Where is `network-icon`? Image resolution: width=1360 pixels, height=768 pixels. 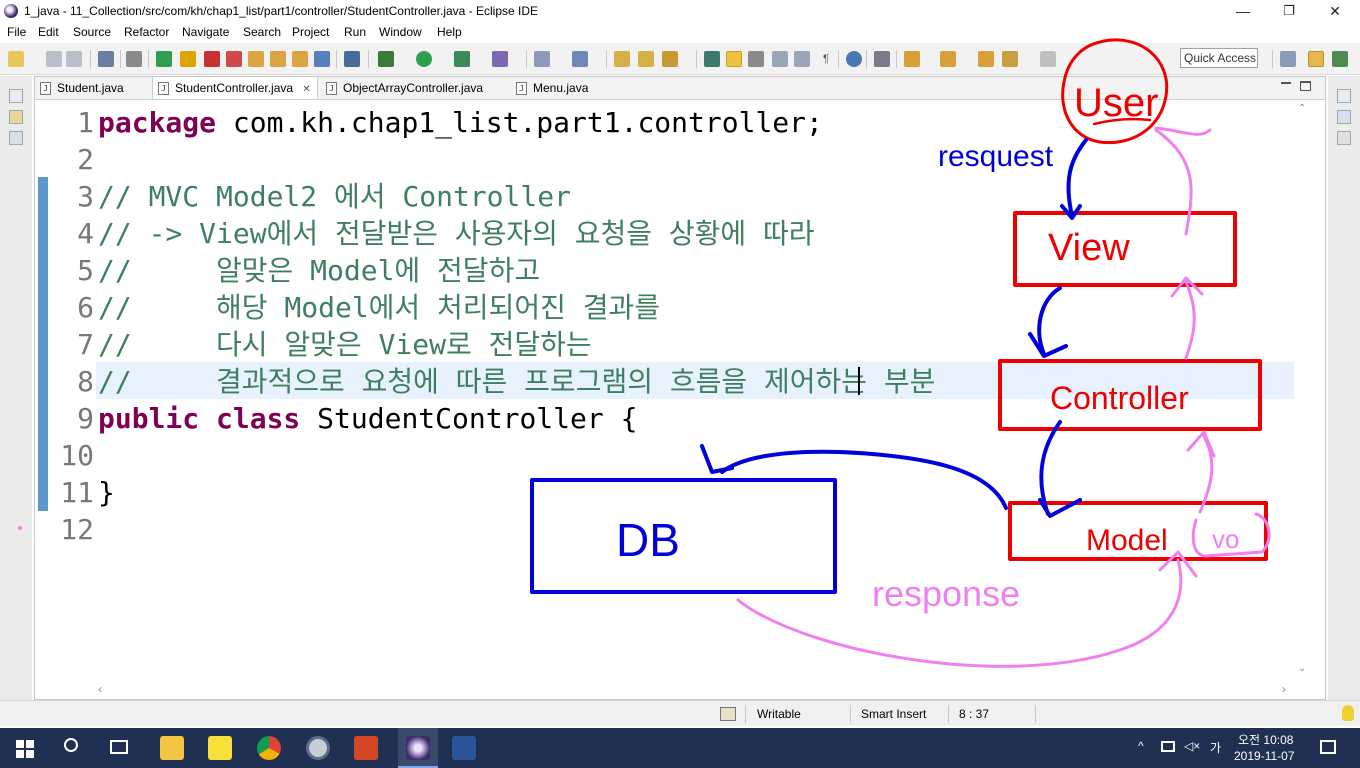 network-icon is located at coordinates (1168, 746).